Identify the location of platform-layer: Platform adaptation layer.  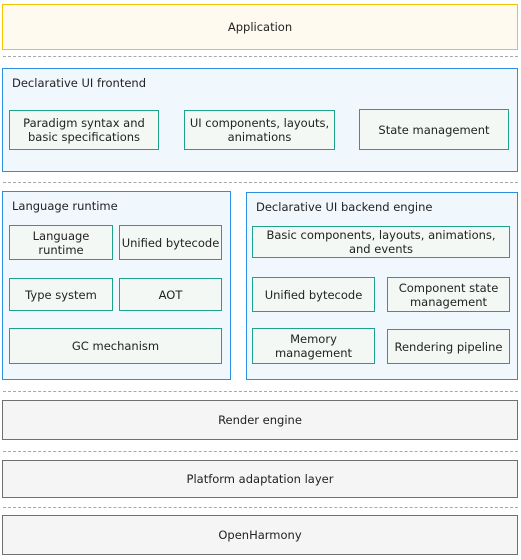
(260, 479).